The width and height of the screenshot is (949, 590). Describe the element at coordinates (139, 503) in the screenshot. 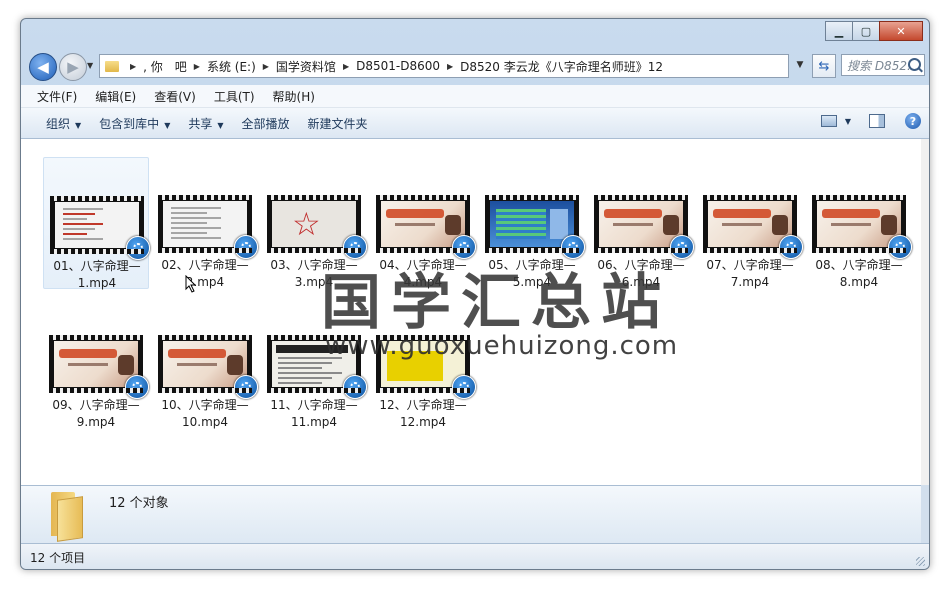

I see `object-count: 12 个对象` at that location.